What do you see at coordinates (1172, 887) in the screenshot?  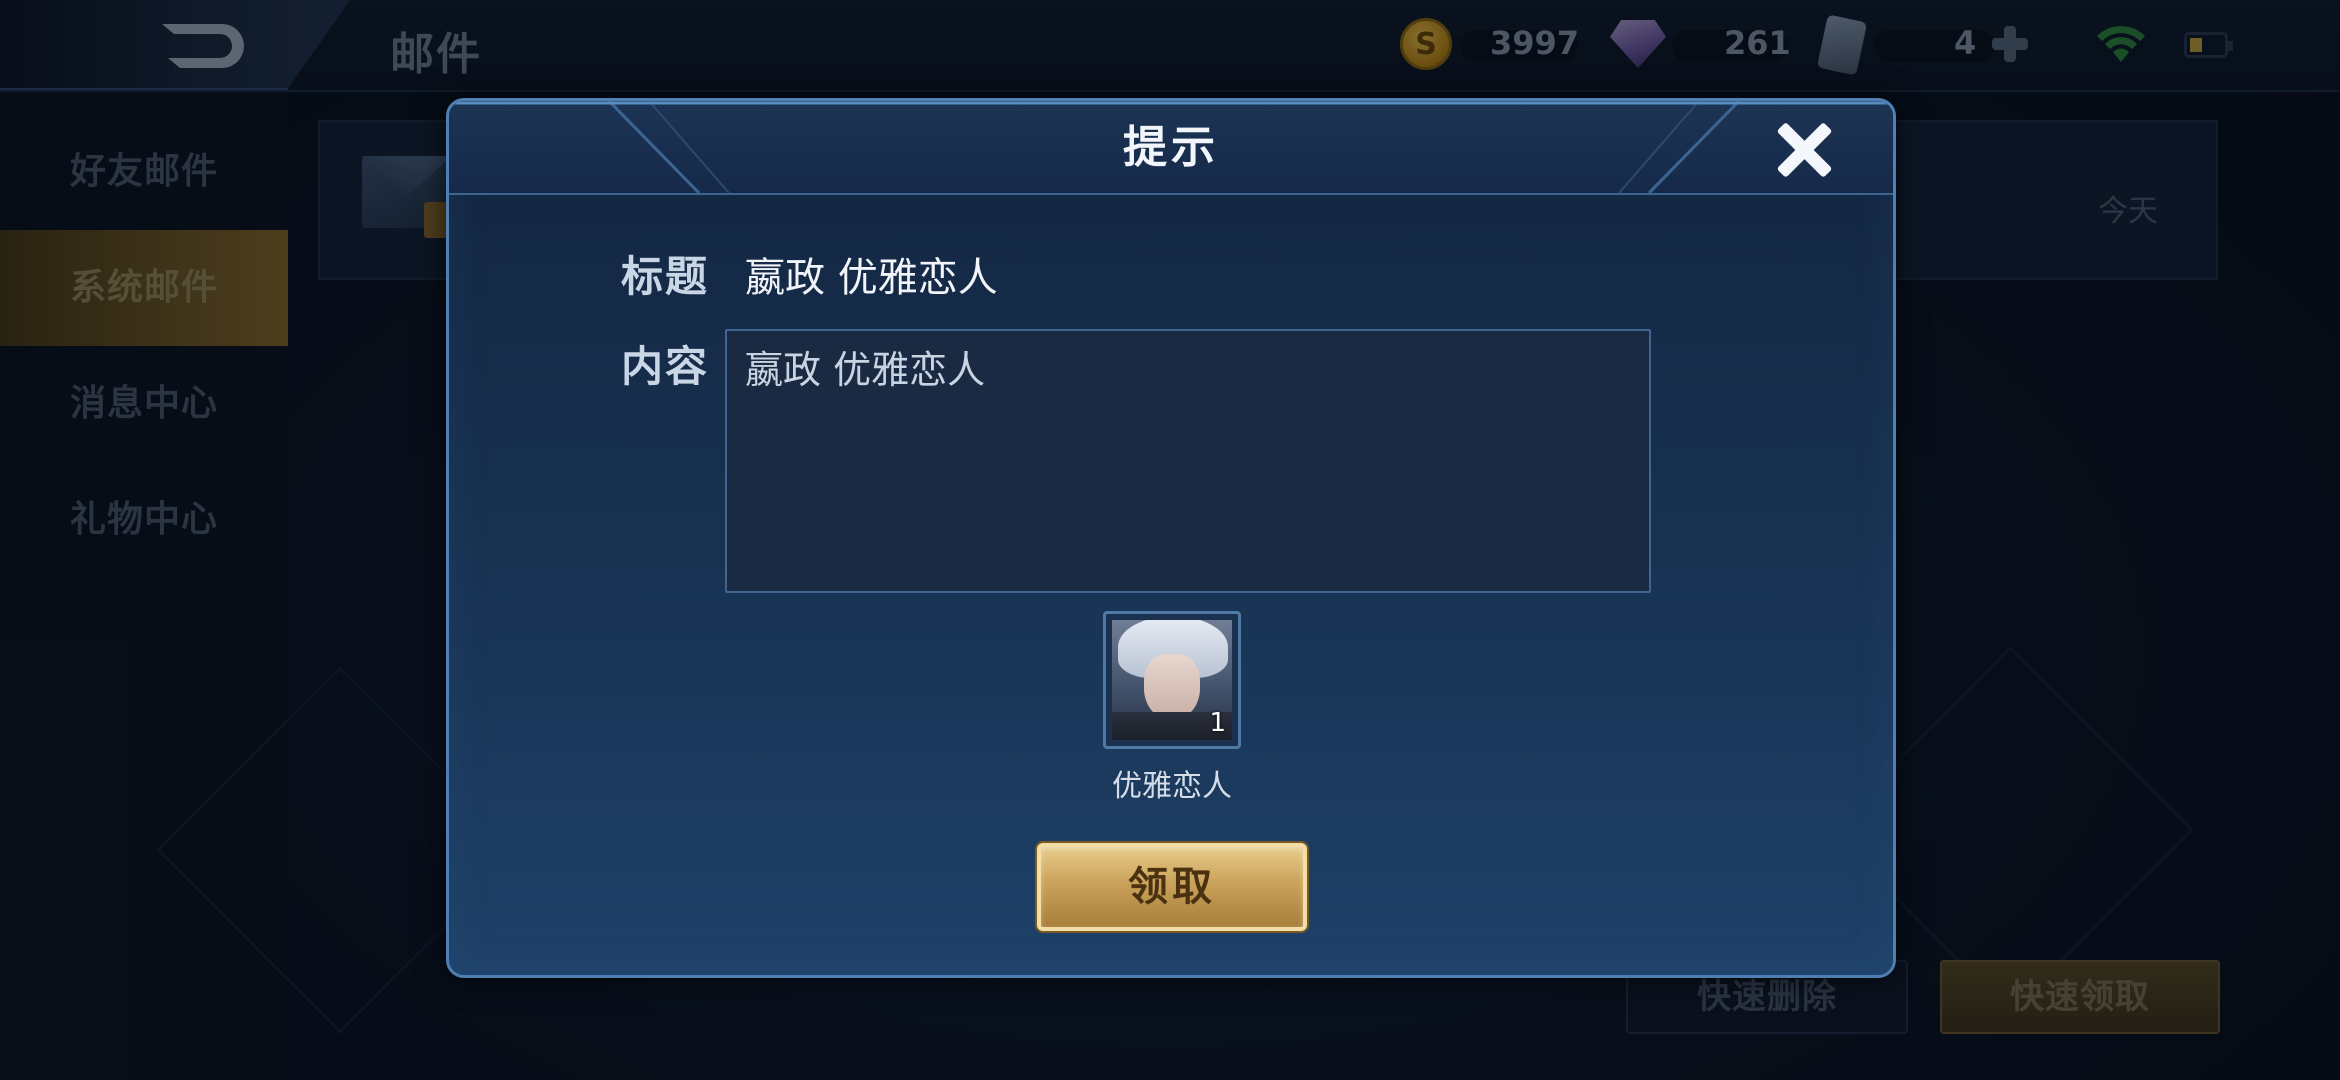 I see `claim-button: 领取` at bounding box center [1172, 887].